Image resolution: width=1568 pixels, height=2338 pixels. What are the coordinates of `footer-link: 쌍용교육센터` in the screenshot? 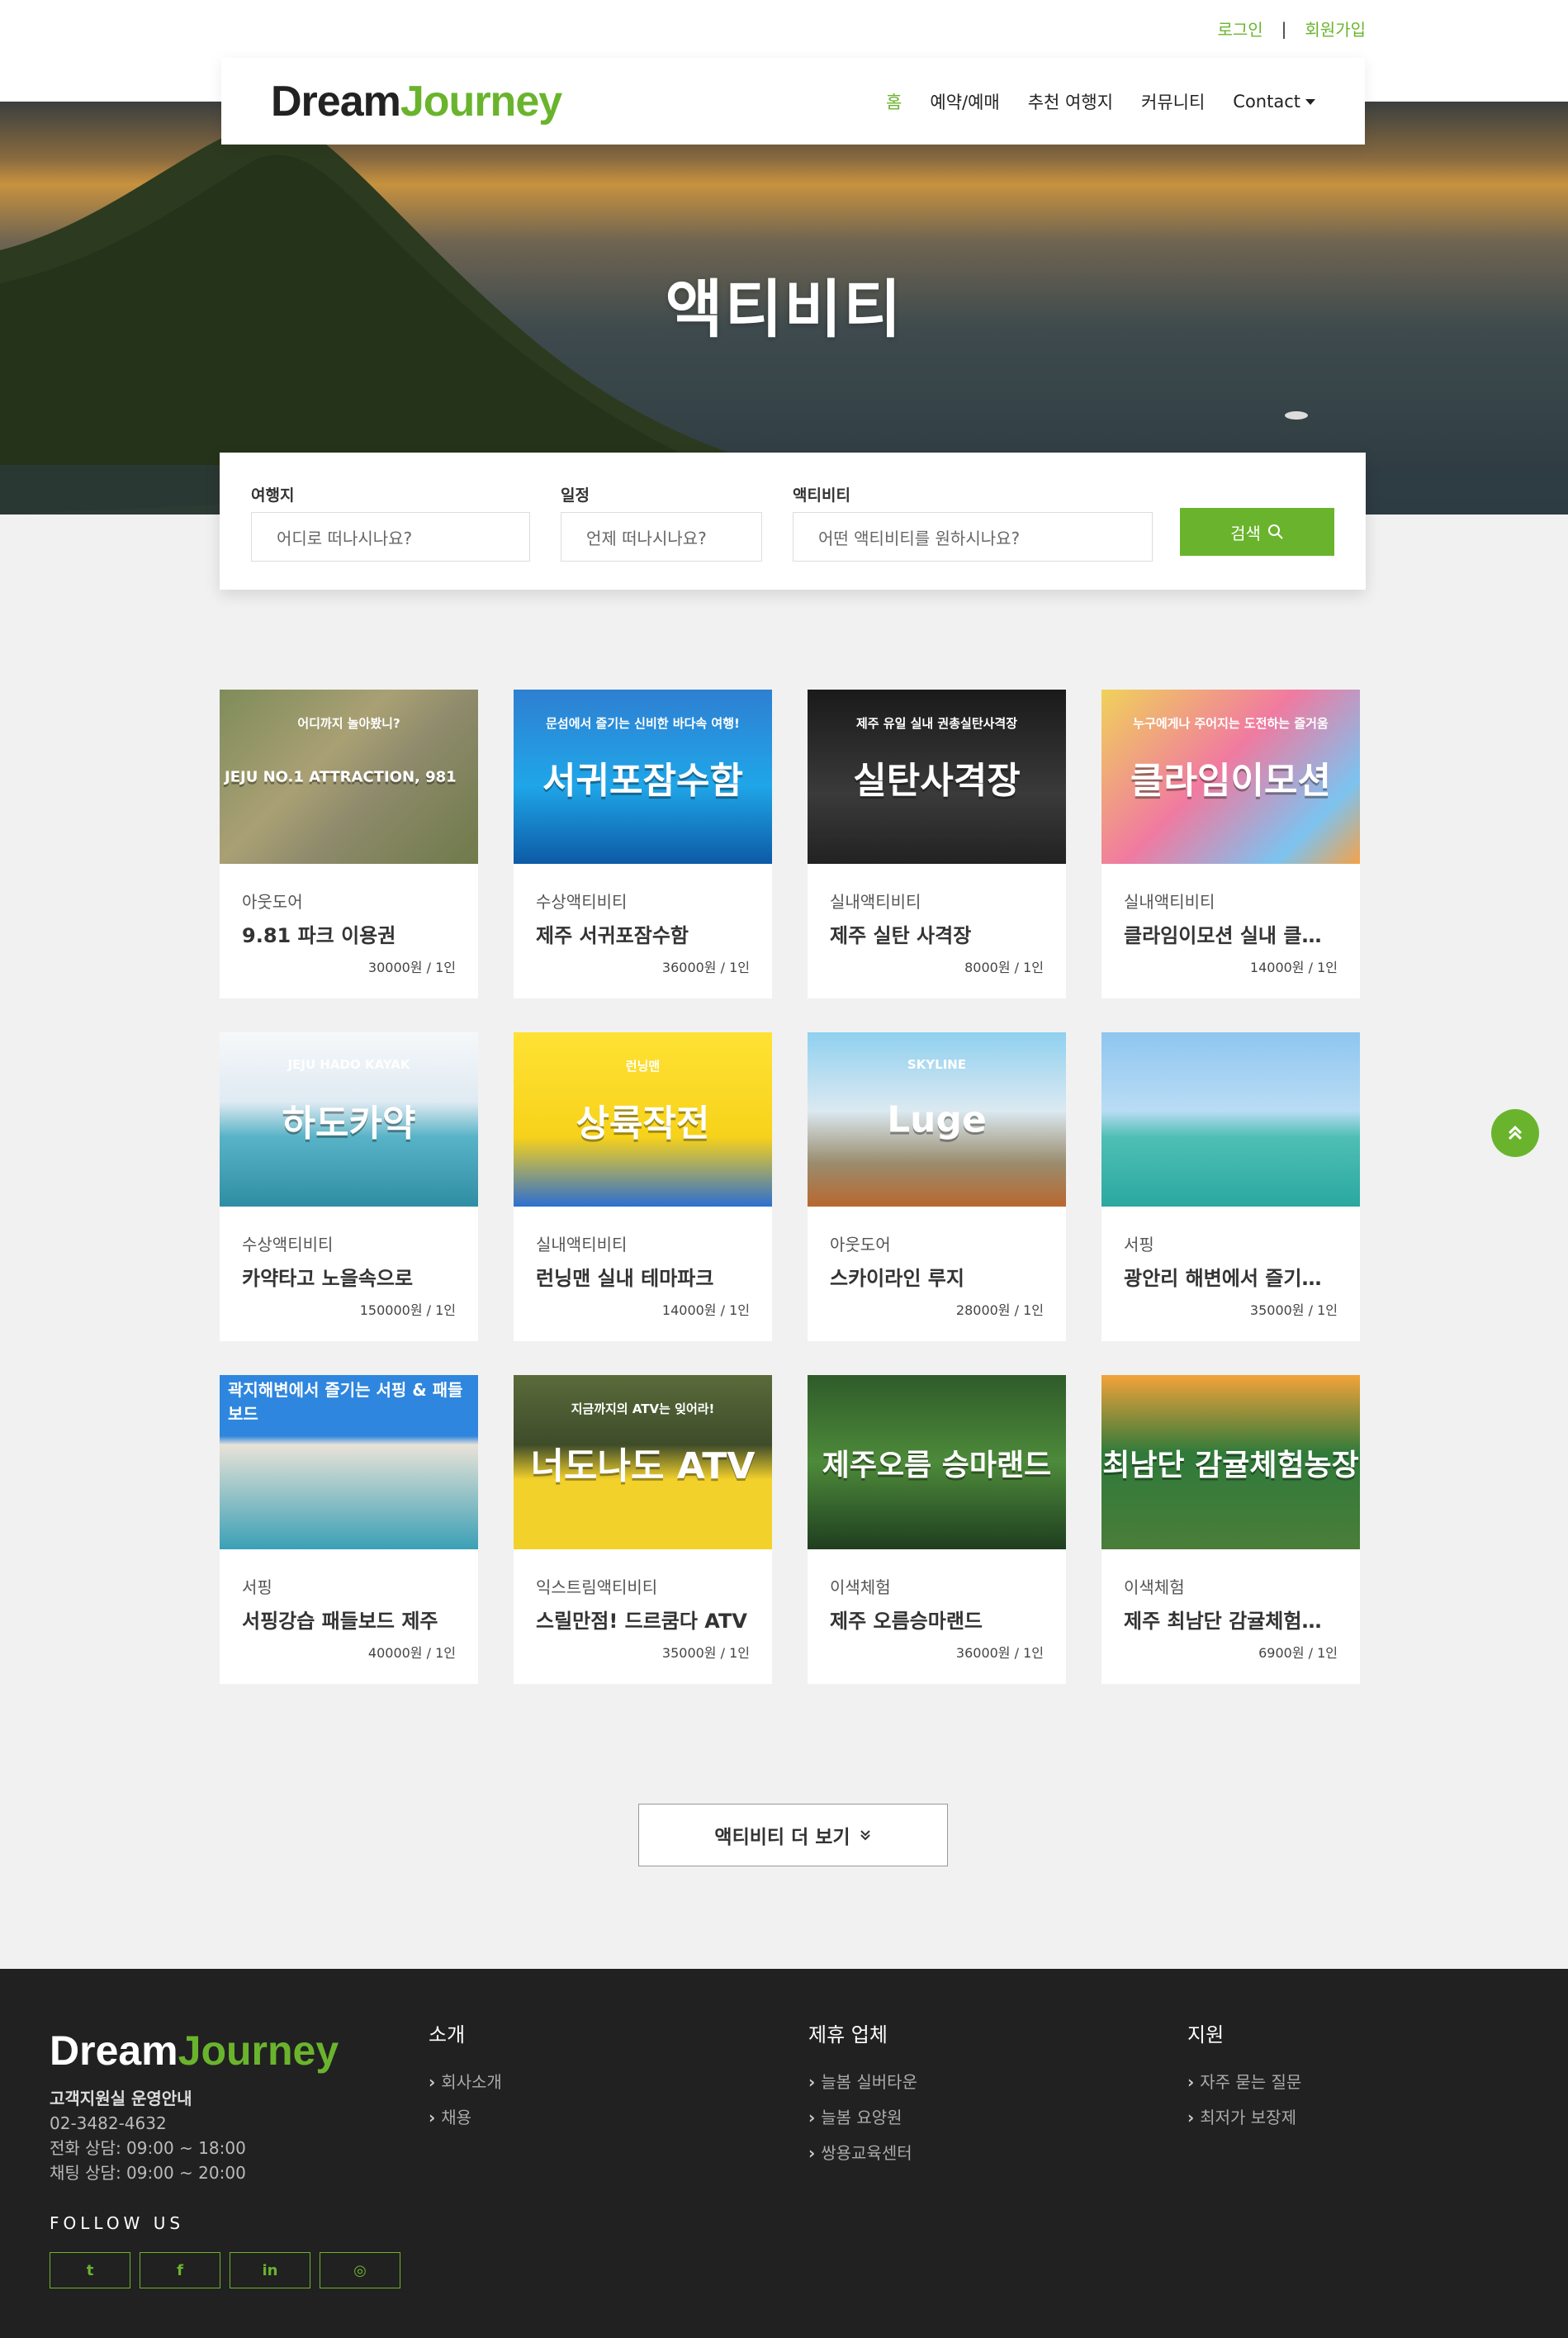 It's located at (863, 2152).